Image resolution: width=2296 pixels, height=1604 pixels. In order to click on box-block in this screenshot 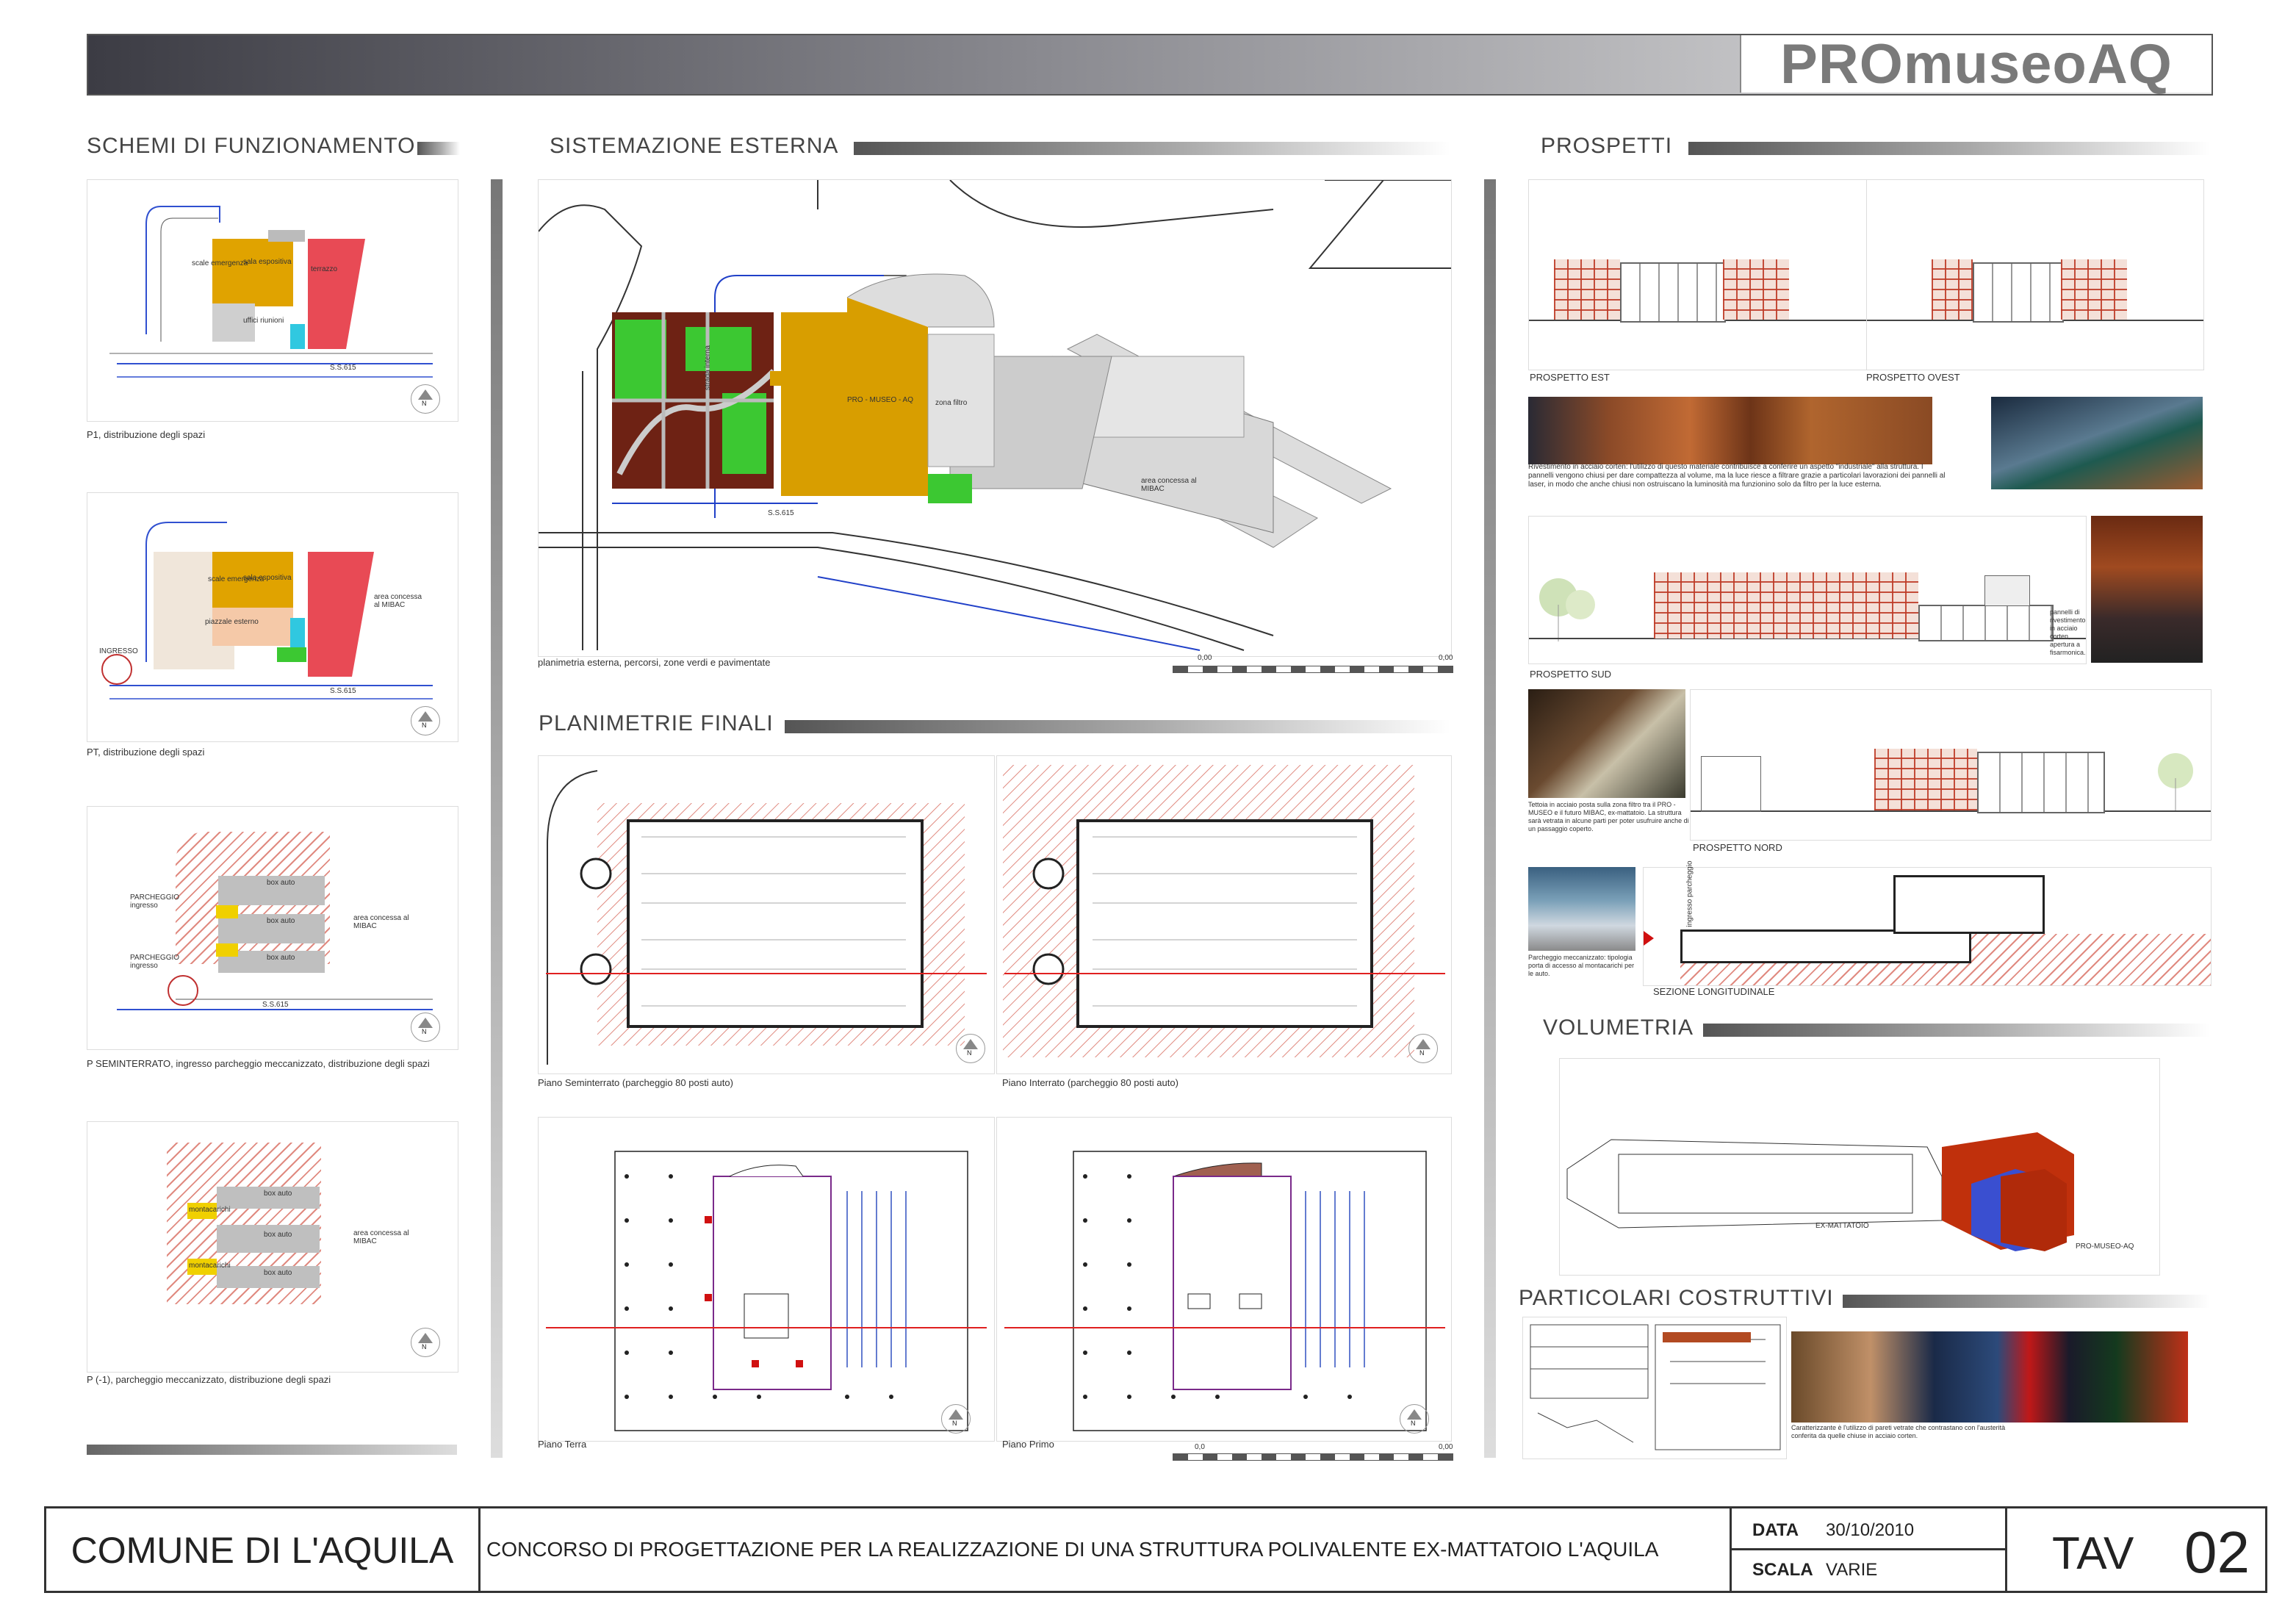, I will do `click(268, 1239)`.